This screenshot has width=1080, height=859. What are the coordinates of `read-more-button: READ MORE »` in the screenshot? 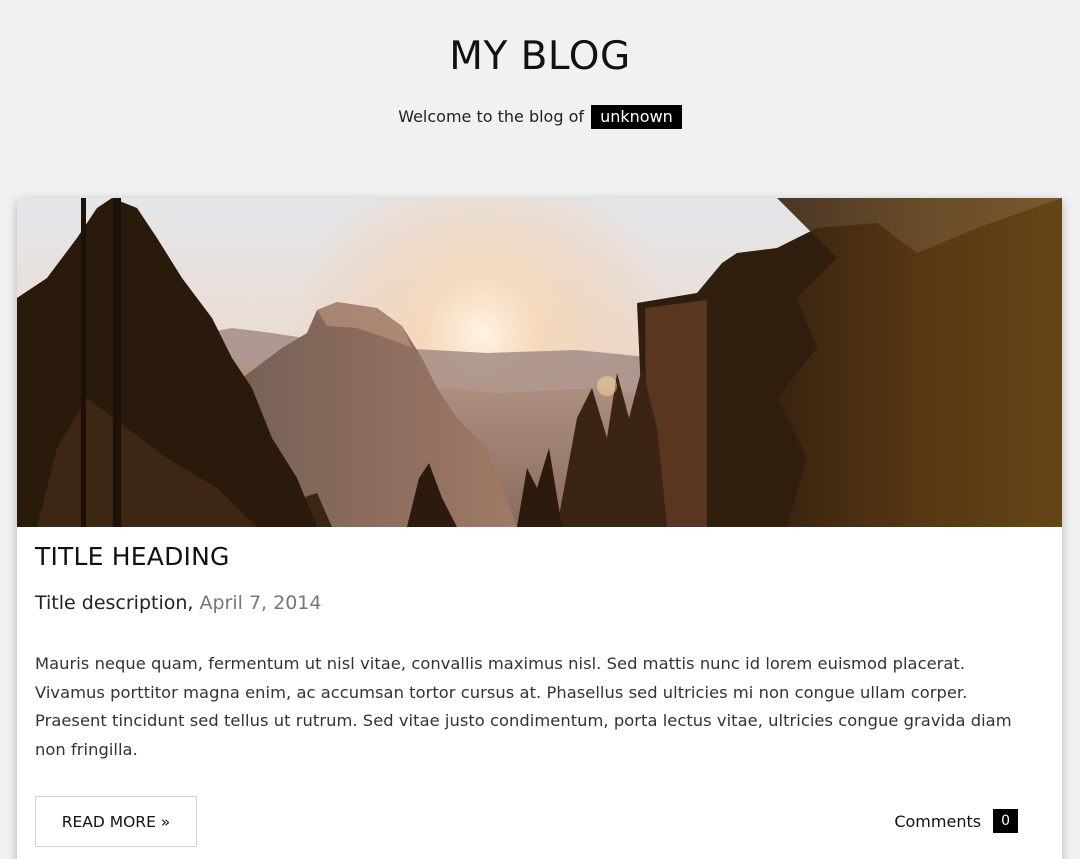 It's located at (116, 821).